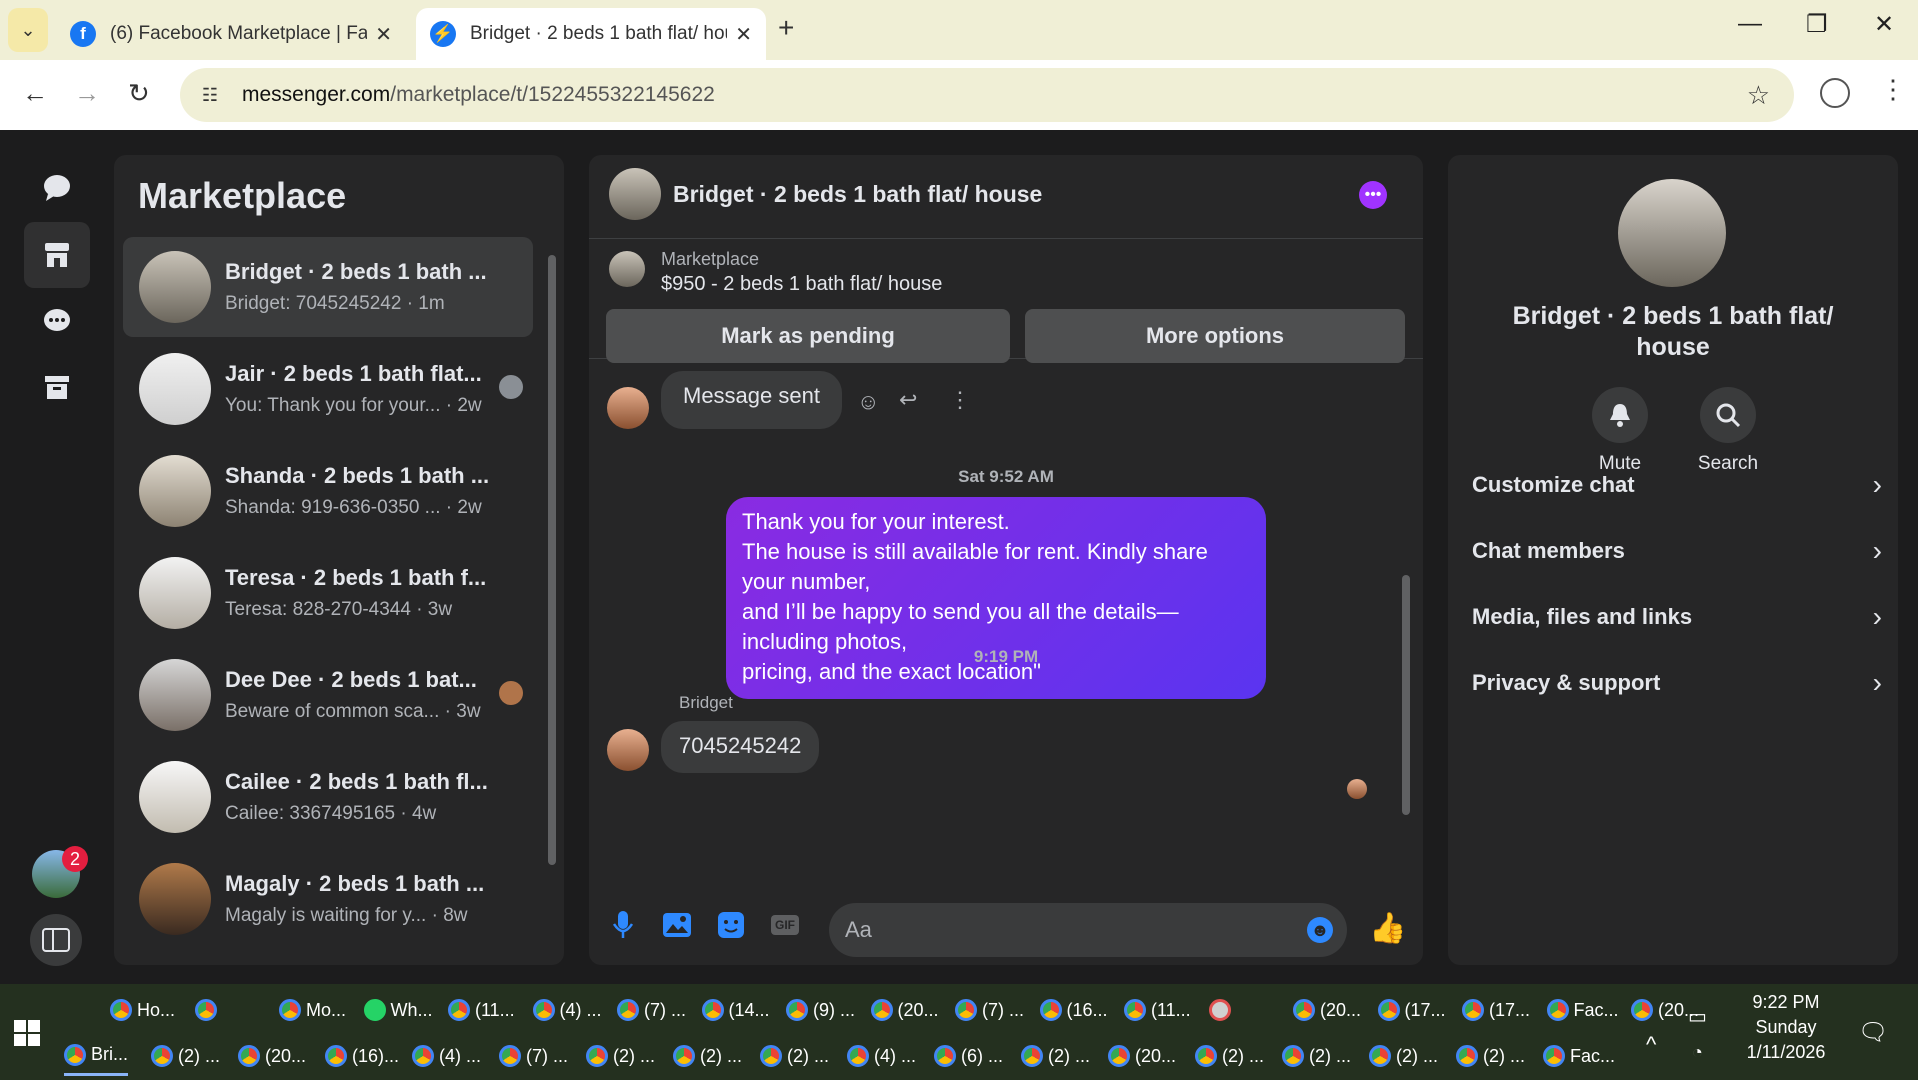 The width and height of the screenshot is (1918, 1080). I want to click on message-bubble: Message sent, so click(751, 400).